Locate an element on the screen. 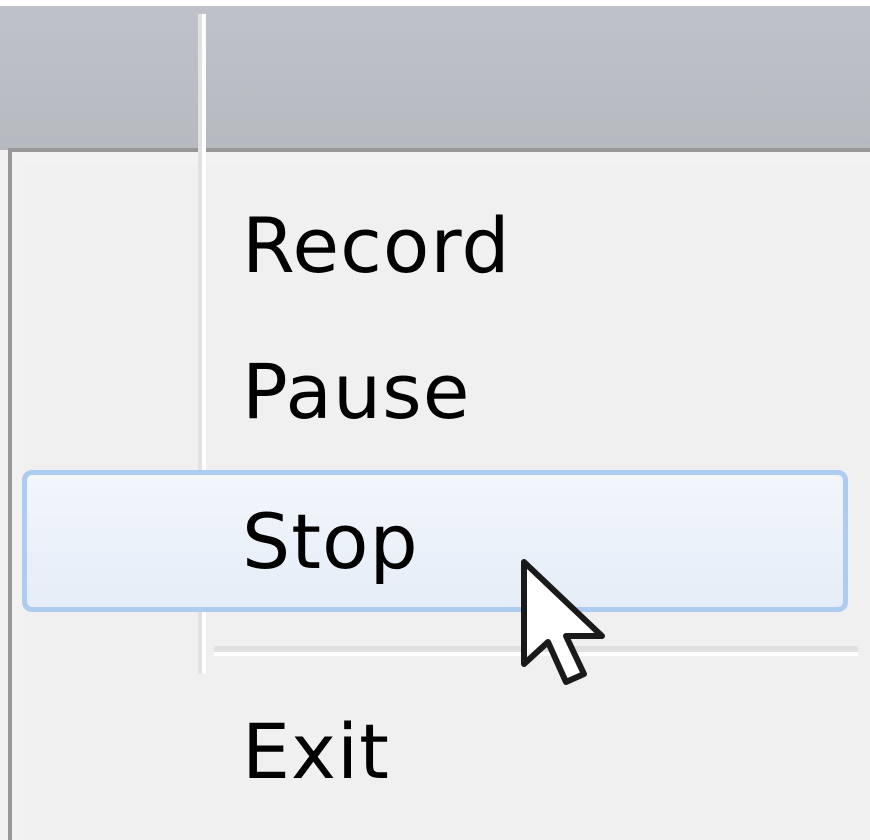 This screenshot has width=870, height=840. arrow-cursor-icon is located at coordinates (563, 622).